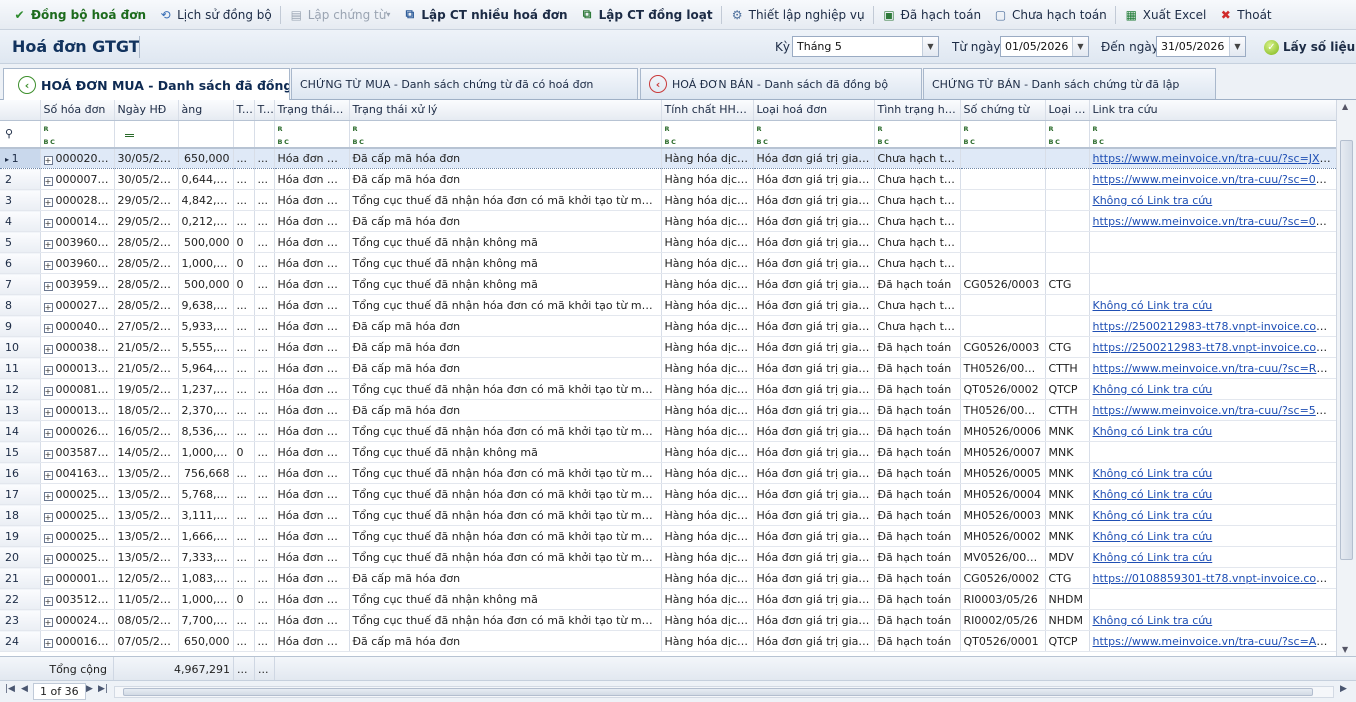 The image size is (1356, 702). What do you see at coordinates (931, 15) in the screenshot?
I see `toolbar-button-6: ▣ Đã hạch toán` at bounding box center [931, 15].